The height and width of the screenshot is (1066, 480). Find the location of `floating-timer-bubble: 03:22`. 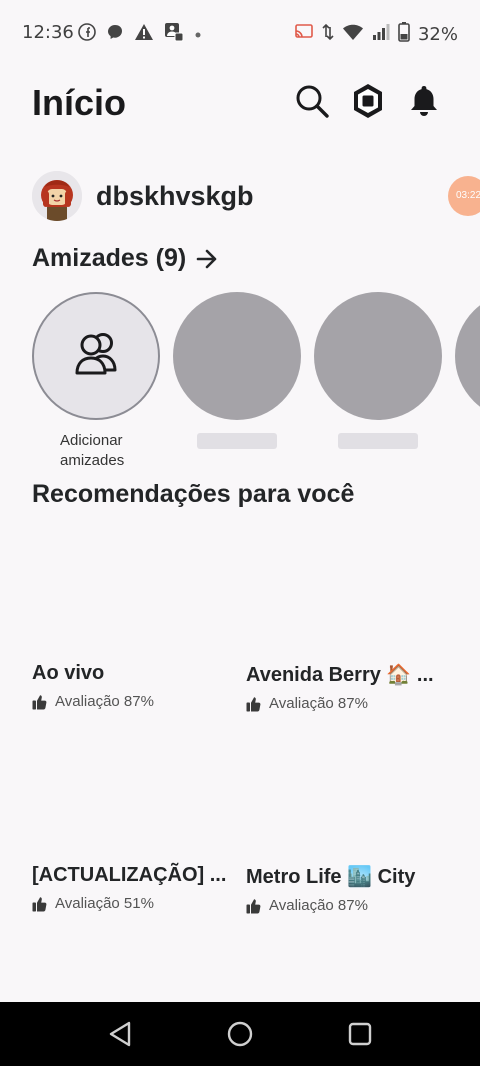

floating-timer-bubble: 03:22 is located at coordinates (464, 196).